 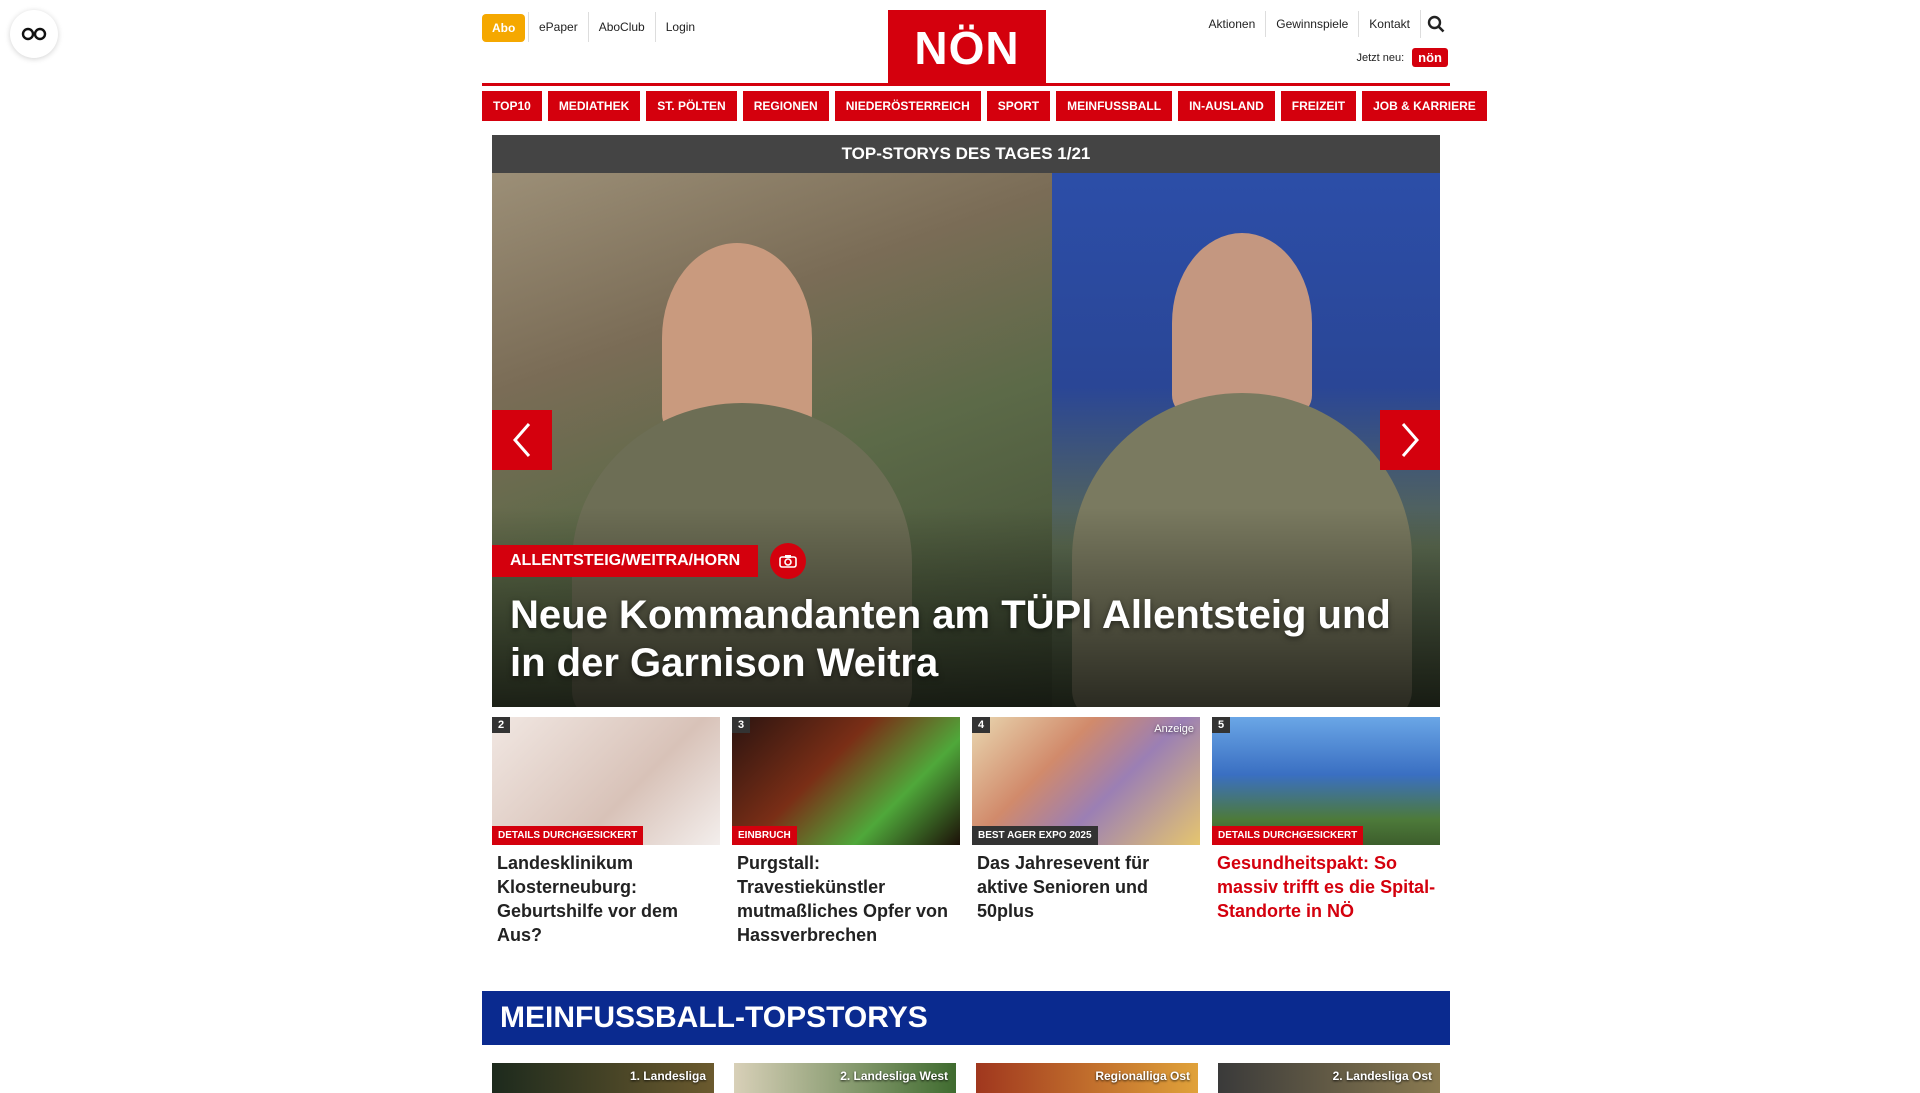 I want to click on glasses-icon, so click(x=34, y=34).